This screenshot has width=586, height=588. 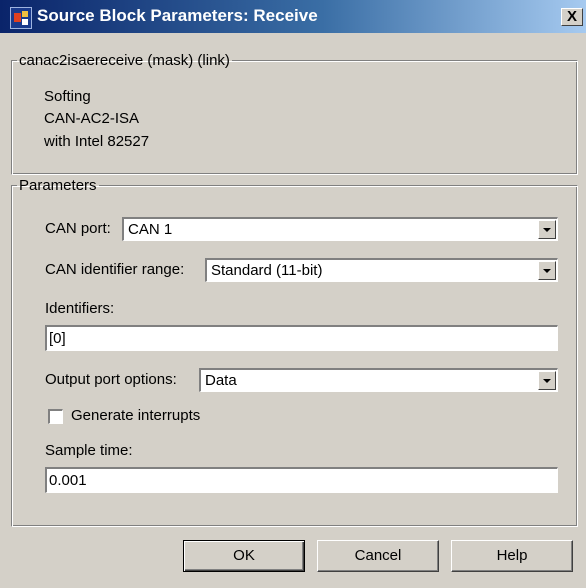 I want to click on identifiers-label: Identifiers:, so click(x=80, y=308).